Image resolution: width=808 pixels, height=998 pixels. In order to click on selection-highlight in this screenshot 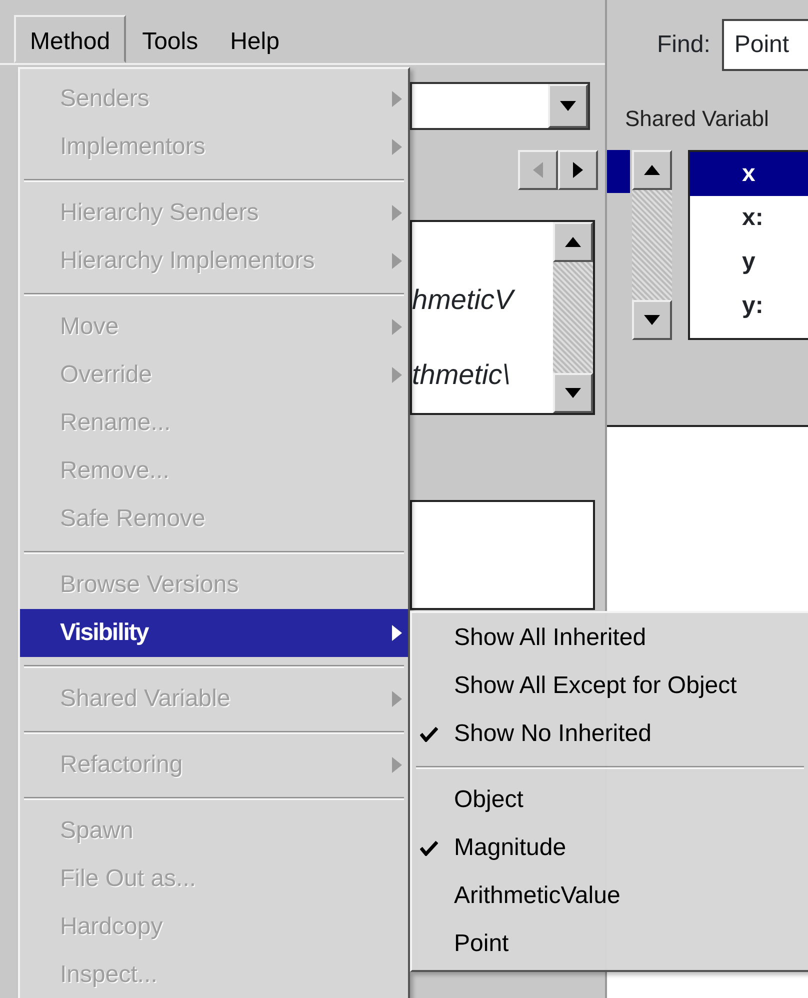, I will do `click(618, 171)`.